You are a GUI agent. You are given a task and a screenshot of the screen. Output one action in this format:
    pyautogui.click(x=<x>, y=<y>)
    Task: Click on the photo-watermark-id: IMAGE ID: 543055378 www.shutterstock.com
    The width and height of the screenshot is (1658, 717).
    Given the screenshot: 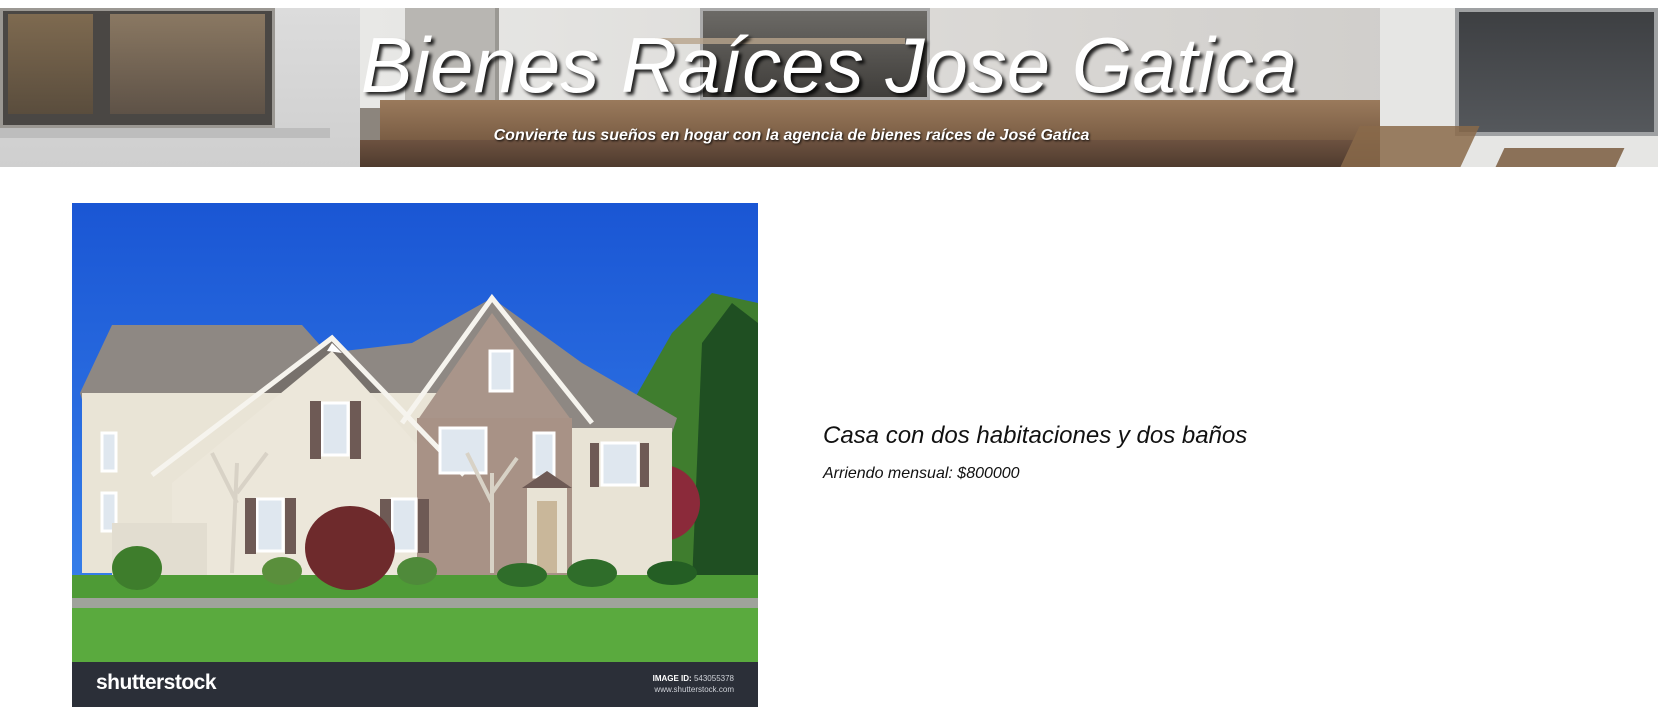 What is the action you would take?
    pyautogui.click(x=693, y=684)
    